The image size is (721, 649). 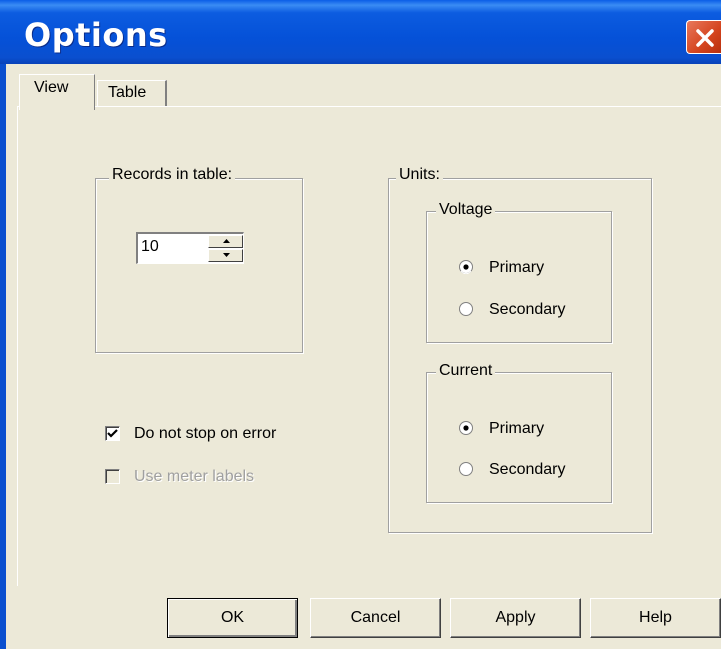 I want to click on ok-button: OK, so click(x=232, y=618).